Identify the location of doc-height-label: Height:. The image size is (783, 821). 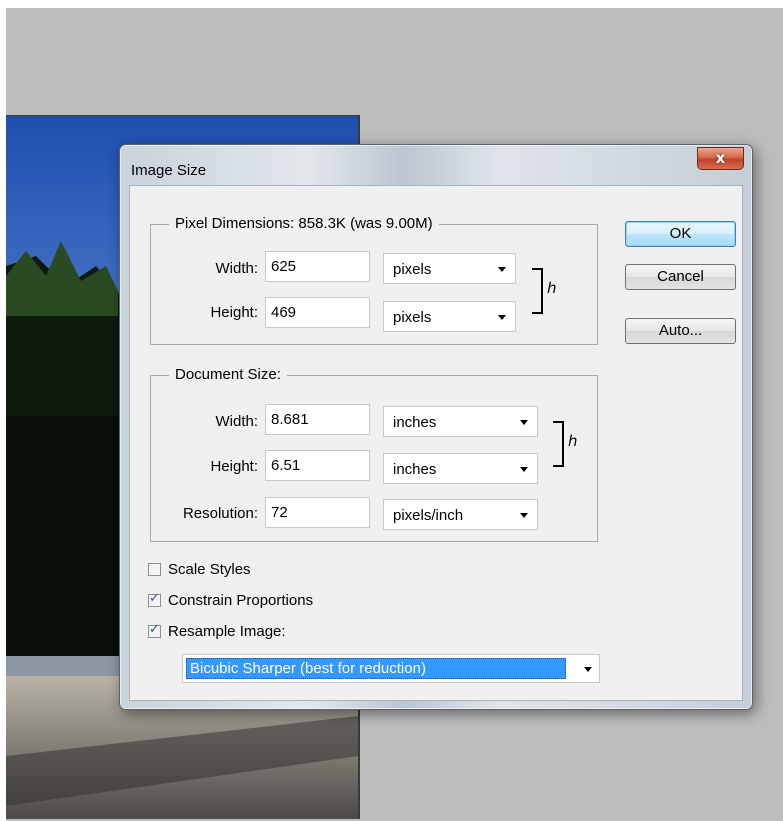
(234, 466).